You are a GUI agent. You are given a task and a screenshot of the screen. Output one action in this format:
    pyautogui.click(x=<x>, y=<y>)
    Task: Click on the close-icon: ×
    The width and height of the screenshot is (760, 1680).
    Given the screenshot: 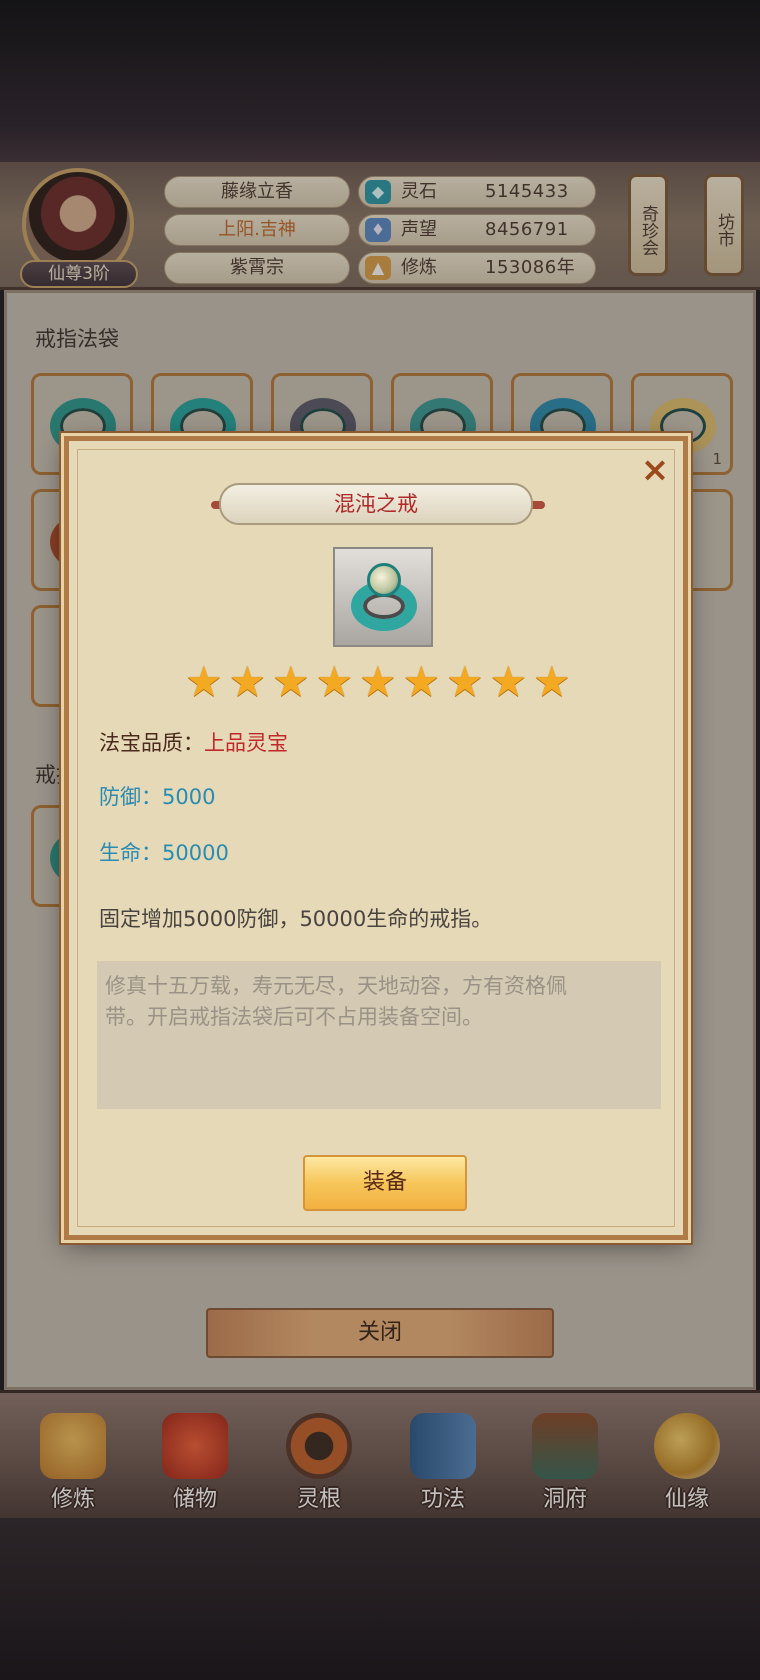 What is the action you would take?
    pyautogui.click(x=655, y=470)
    